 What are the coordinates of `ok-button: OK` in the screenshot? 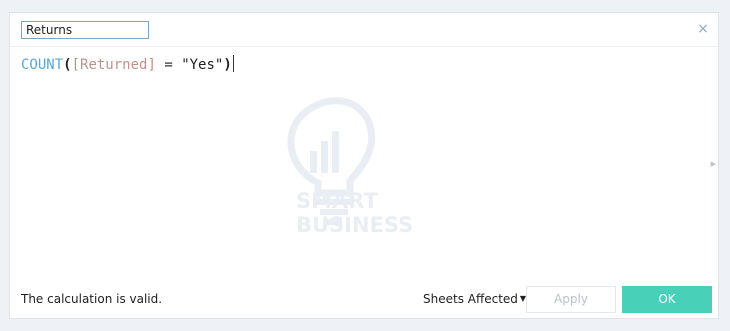 It's located at (667, 299).